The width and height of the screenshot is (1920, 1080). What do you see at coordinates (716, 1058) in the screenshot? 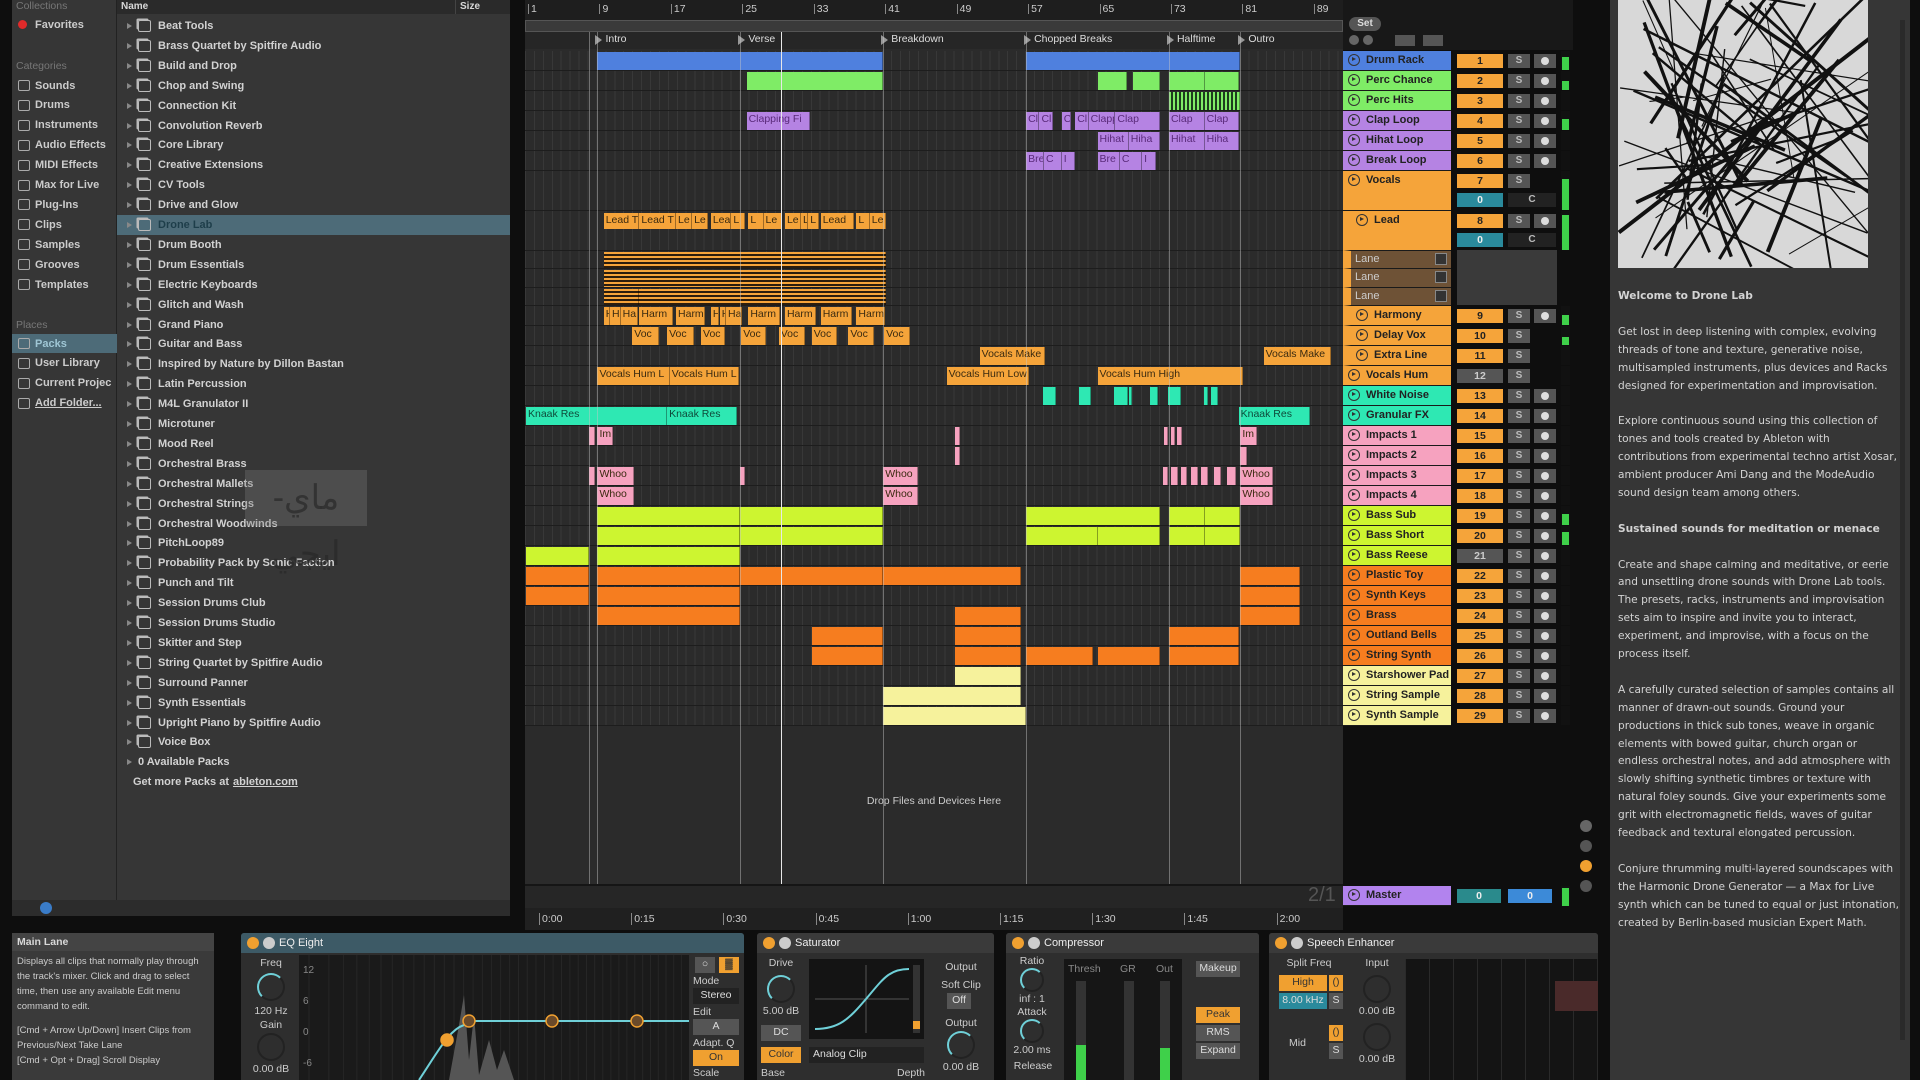
I see `adaptq-toggle: On` at bounding box center [716, 1058].